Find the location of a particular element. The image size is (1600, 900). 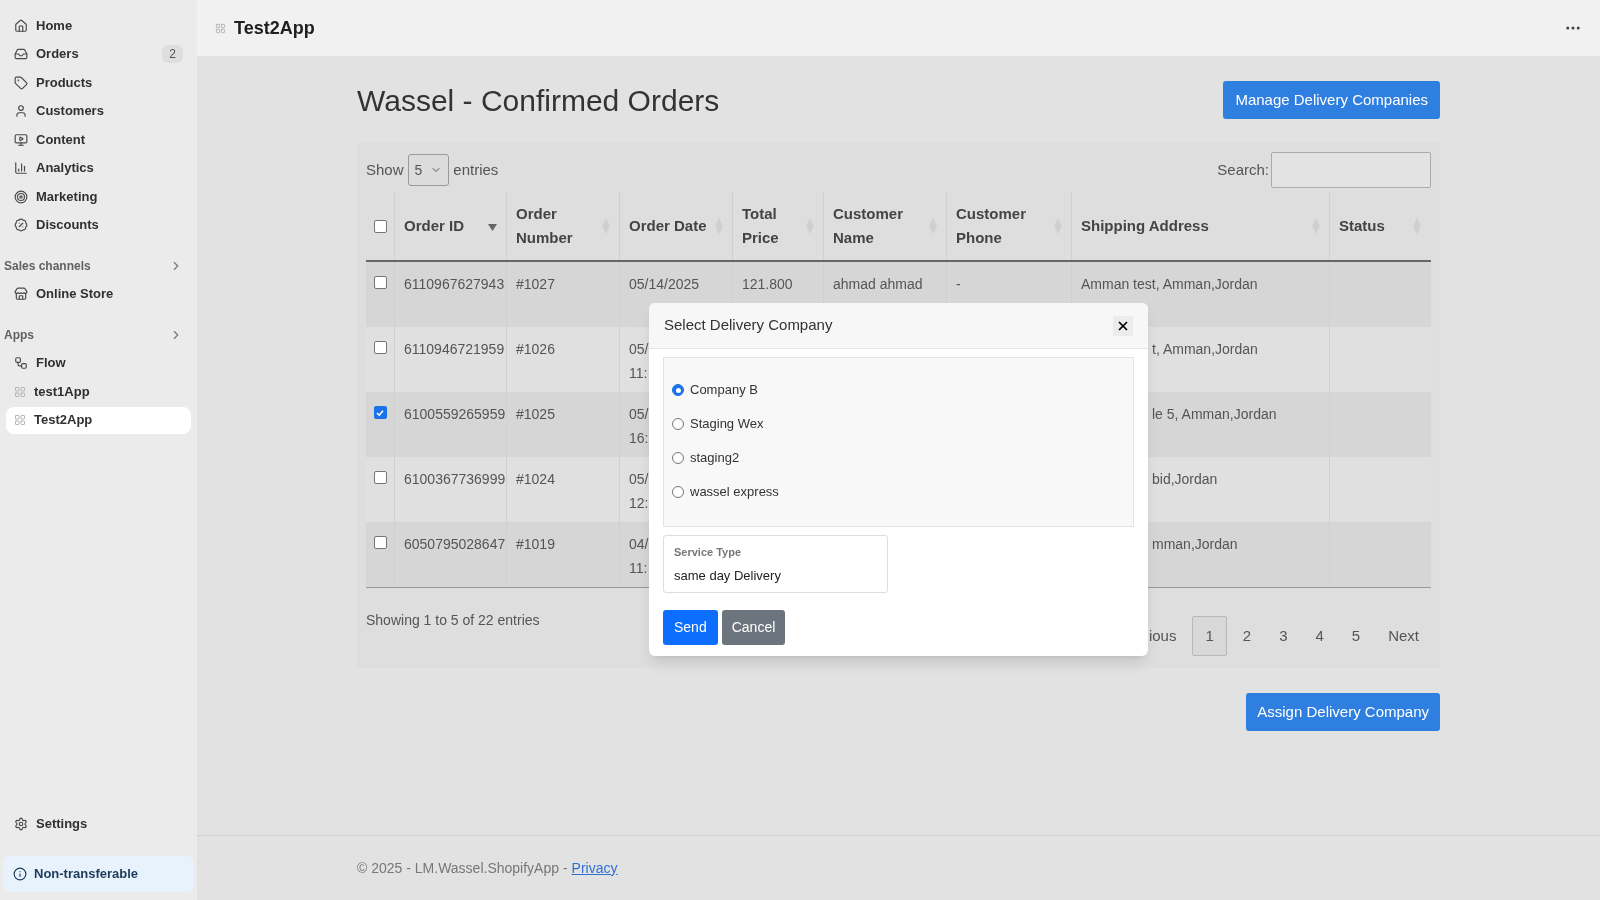

table-cell: #1026 is located at coordinates (535, 349).